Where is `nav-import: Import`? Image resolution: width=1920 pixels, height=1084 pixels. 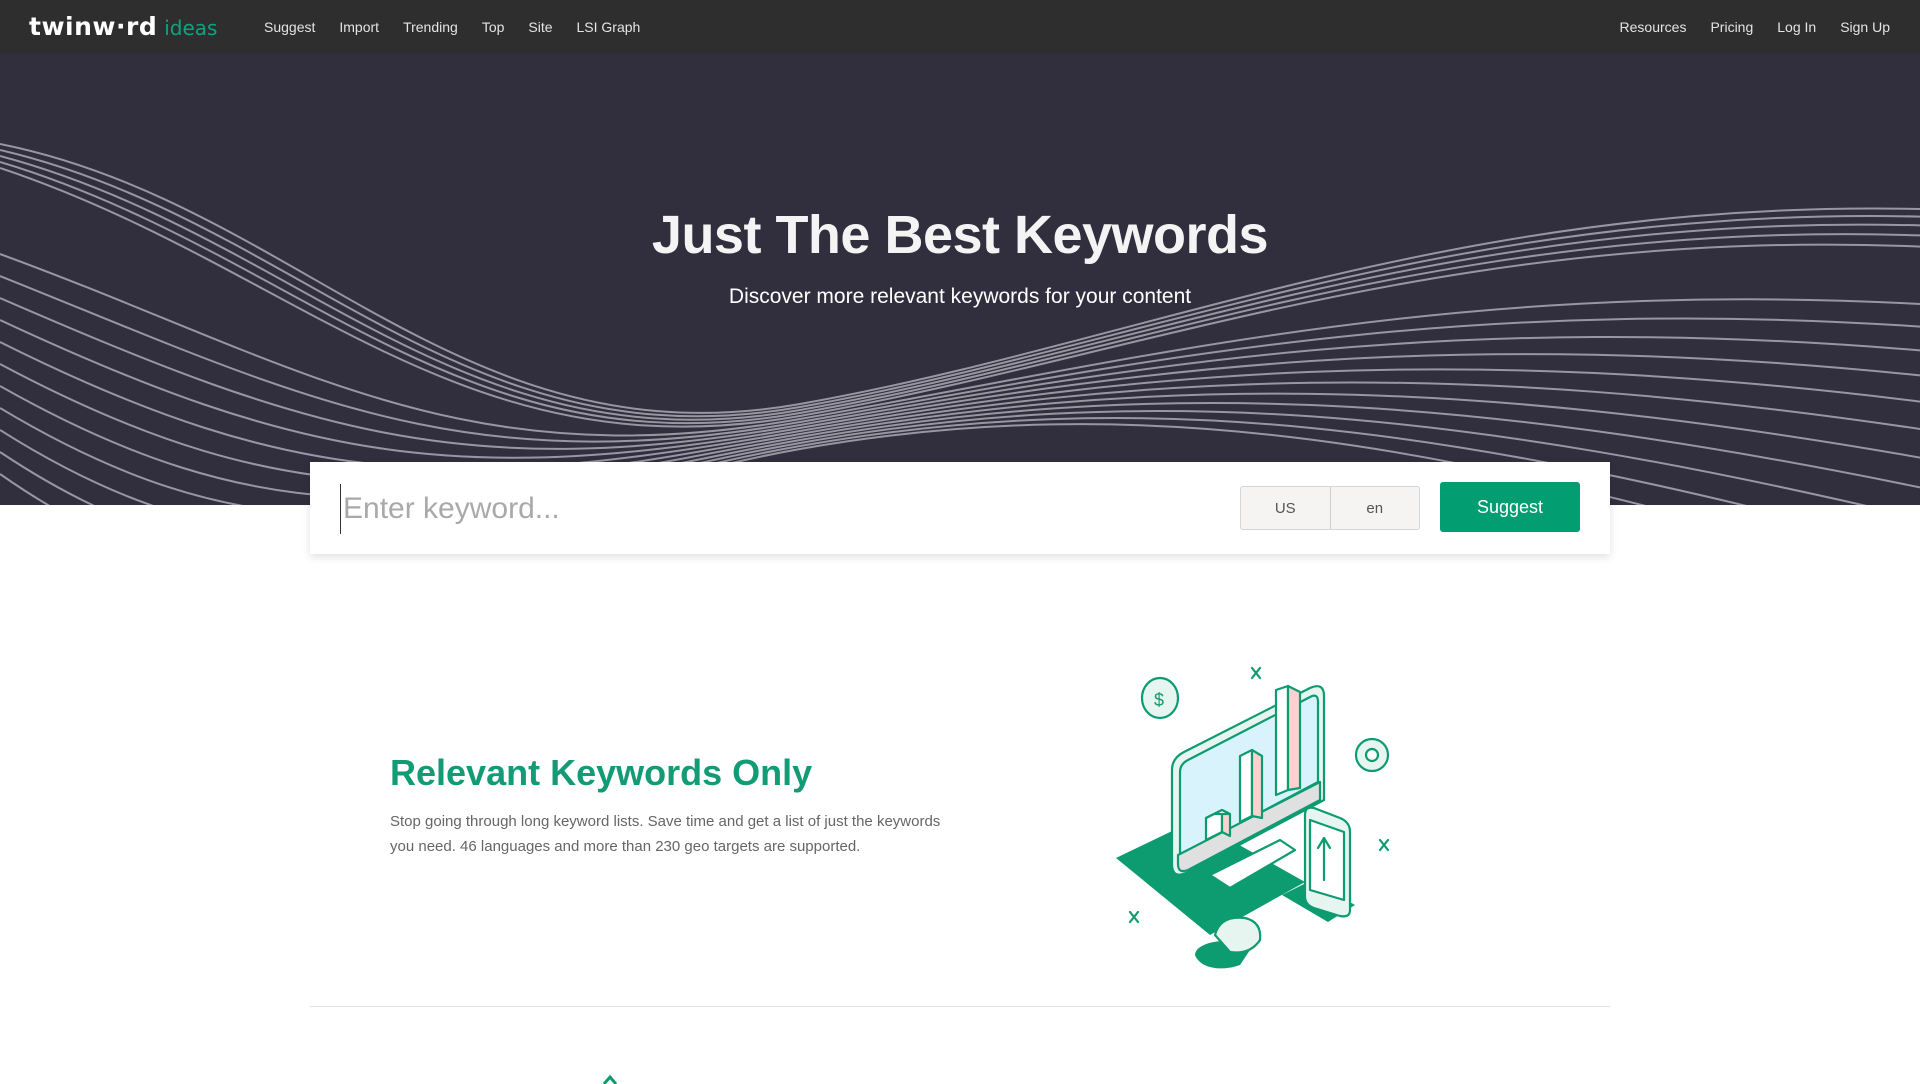 nav-import: Import is located at coordinates (359, 27).